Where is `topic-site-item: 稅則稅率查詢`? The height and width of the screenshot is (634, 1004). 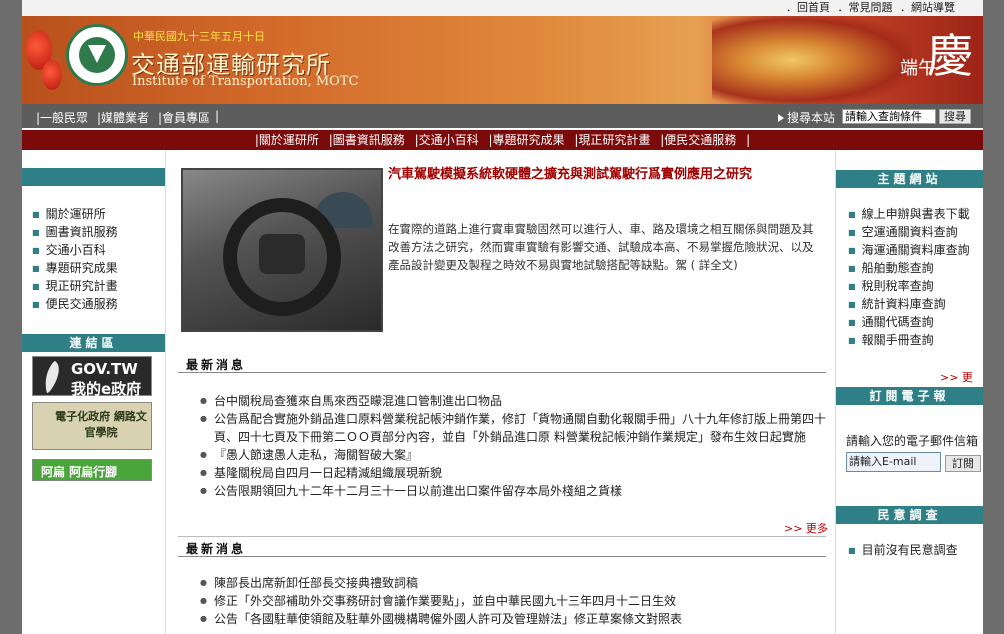 topic-site-item: 稅則稅率查詢 is located at coordinates (909, 286).